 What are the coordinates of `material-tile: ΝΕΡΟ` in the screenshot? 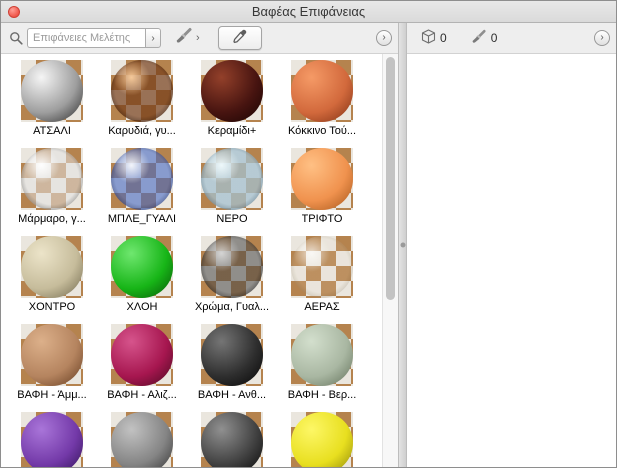 It's located at (232, 192).